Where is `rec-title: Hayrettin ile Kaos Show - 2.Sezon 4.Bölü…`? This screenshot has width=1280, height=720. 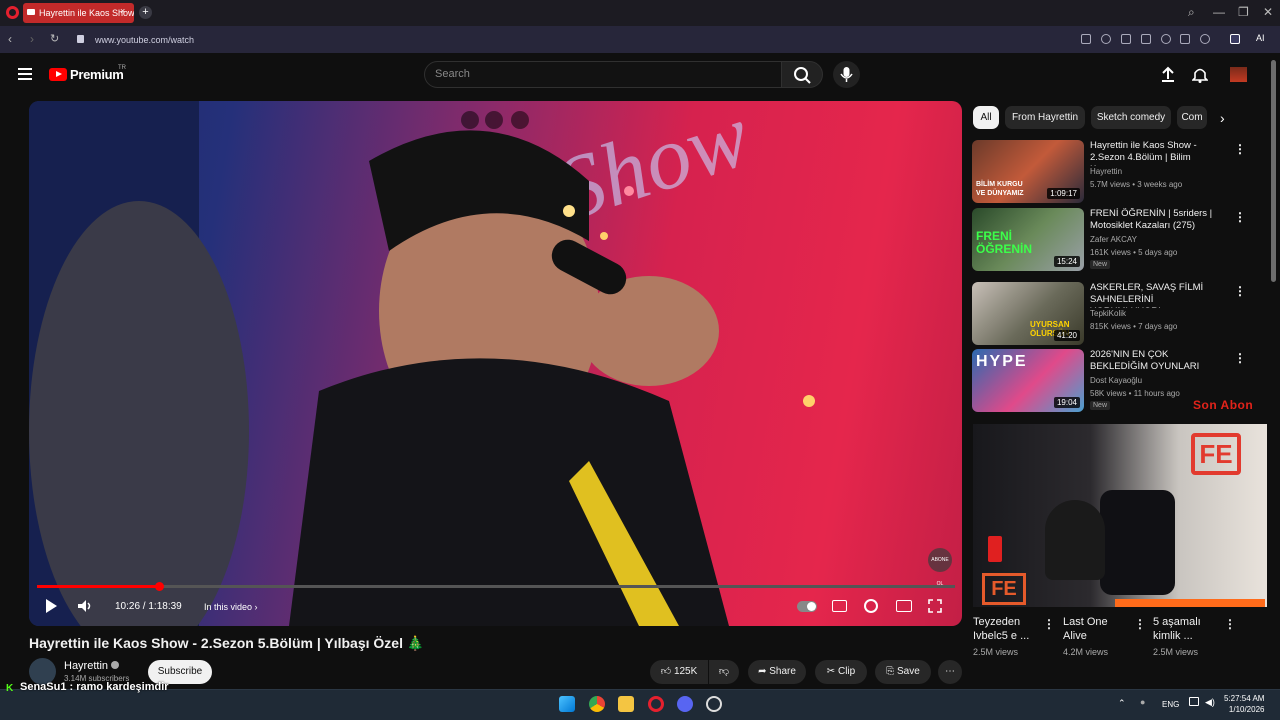
rec-title: Hayrettin ile Kaos Show - 2.Sezon 4.Bölü… is located at coordinates (1143, 153).